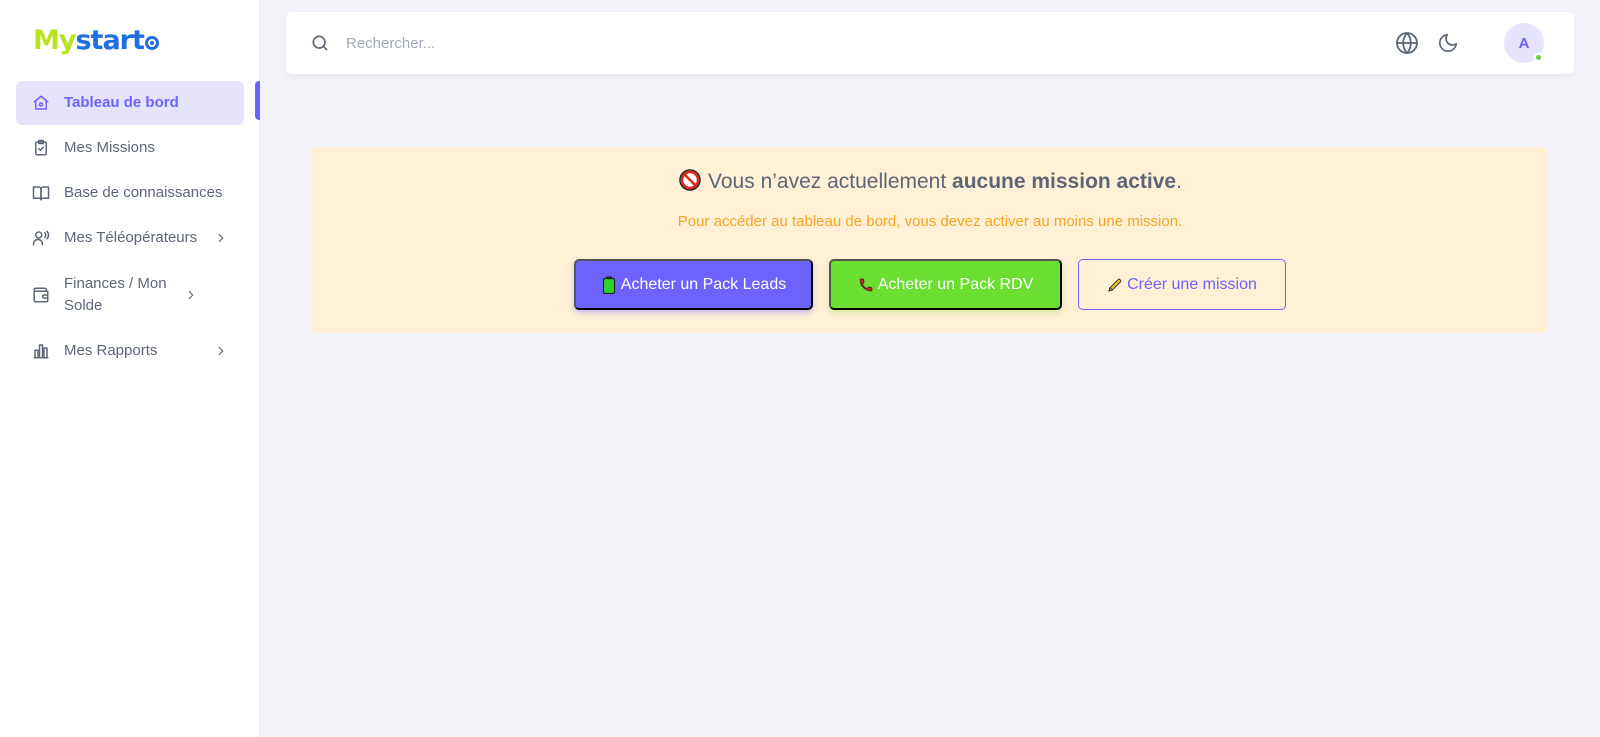  What do you see at coordinates (320, 43) in the screenshot?
I see `search-icon` at bounding box center [320, 43].